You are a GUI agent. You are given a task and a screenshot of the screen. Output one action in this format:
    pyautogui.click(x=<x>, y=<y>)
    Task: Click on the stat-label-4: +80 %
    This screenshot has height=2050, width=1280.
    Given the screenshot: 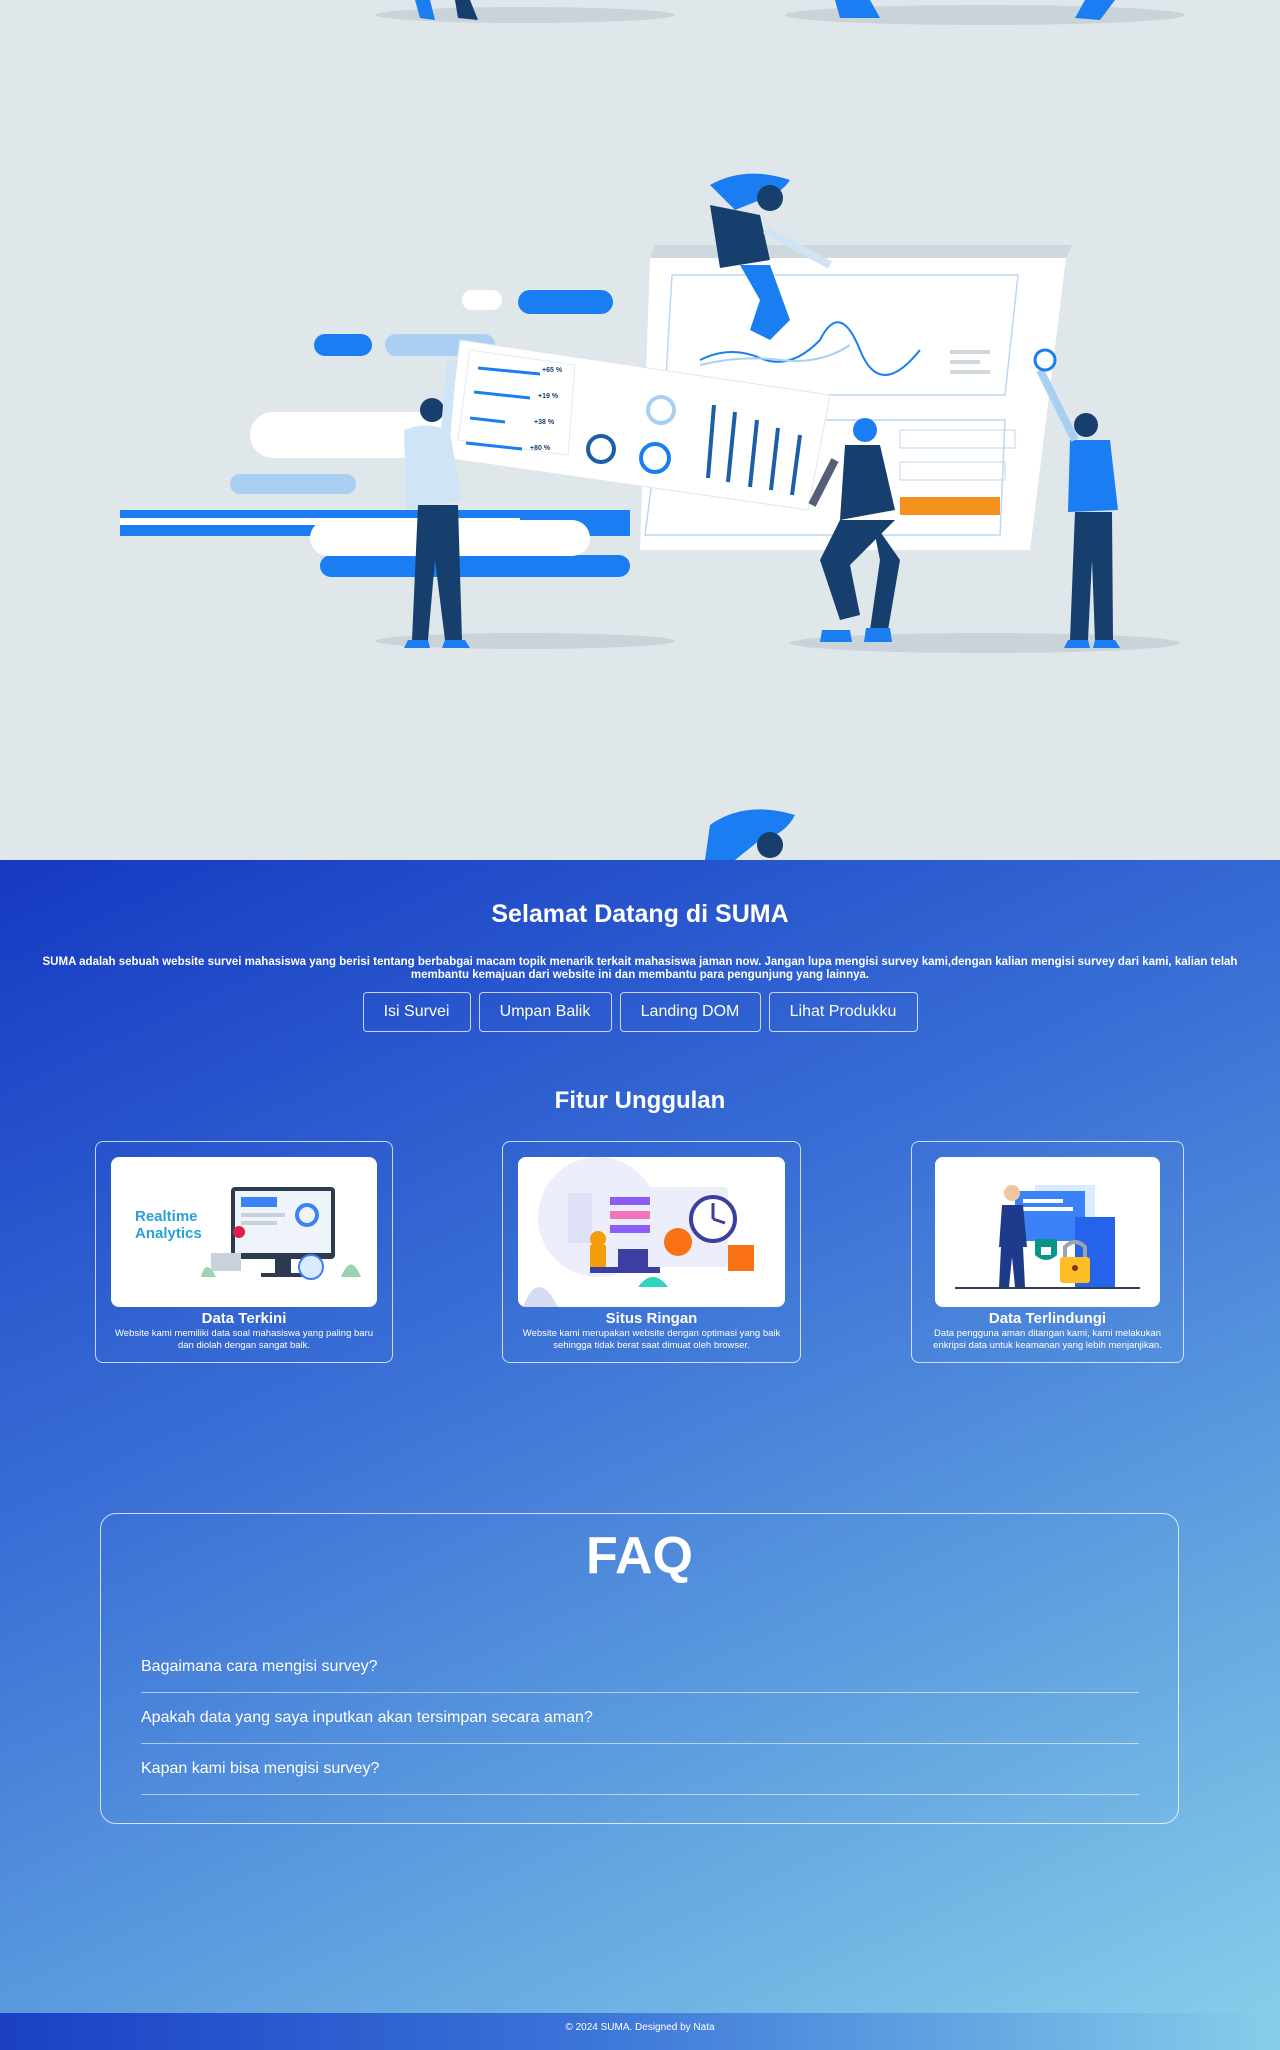 What is the action you would take?
    pyautogui.click(x=540, y=448)
    